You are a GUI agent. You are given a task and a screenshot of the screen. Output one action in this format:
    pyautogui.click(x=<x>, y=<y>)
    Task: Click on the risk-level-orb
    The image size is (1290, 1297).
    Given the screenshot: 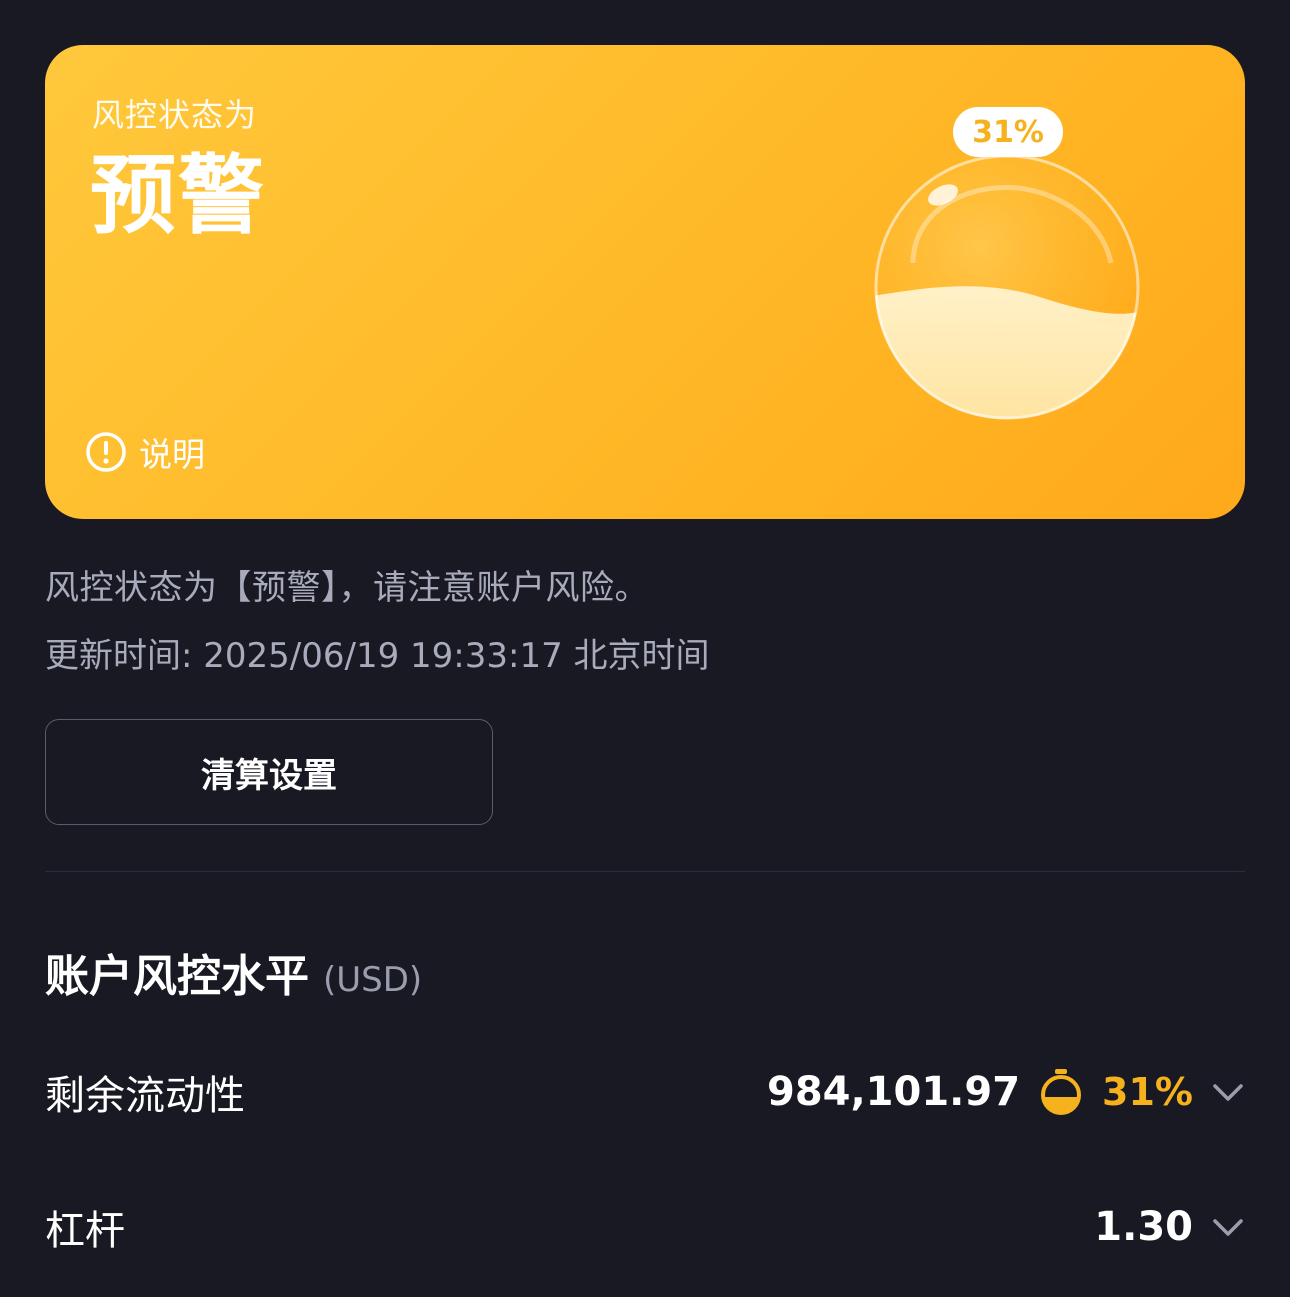 What is the action you would take?
    pyautogui.click(x=1007, y=287)
    